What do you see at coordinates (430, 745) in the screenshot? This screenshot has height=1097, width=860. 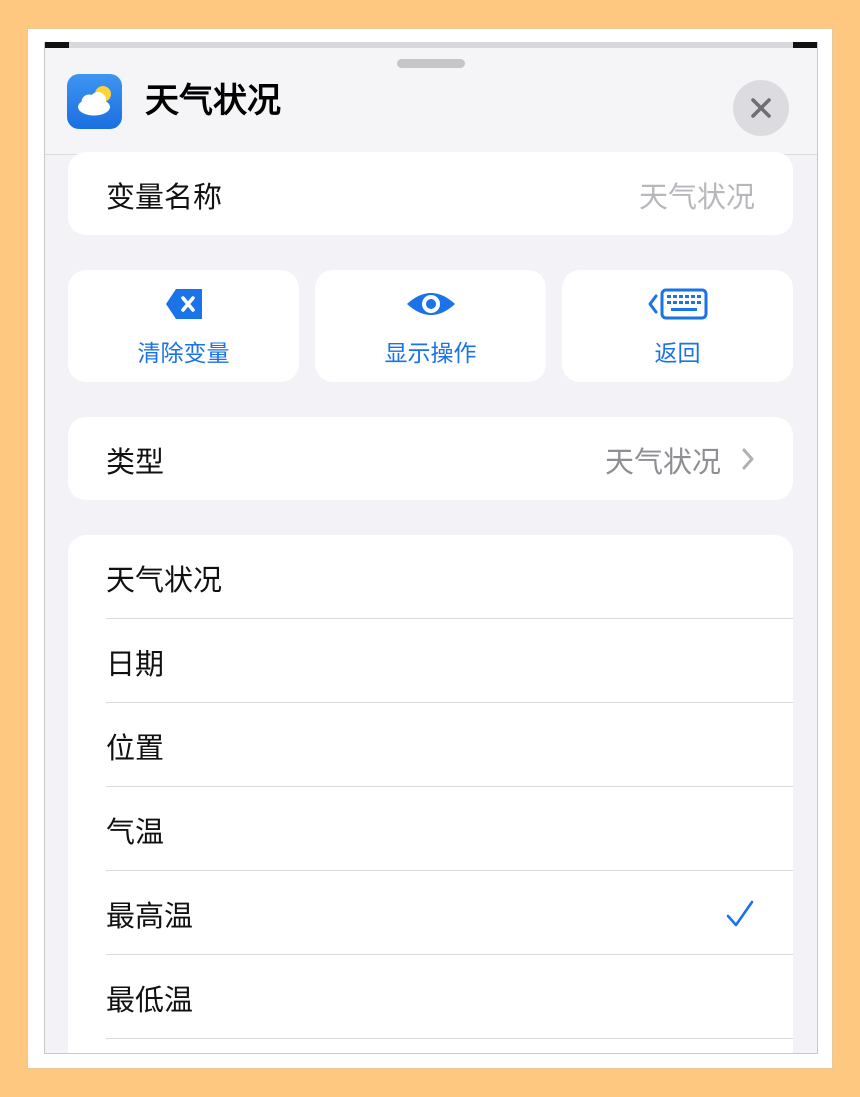 I see `list-item-location: 位置` at bounding box center [430, 745].